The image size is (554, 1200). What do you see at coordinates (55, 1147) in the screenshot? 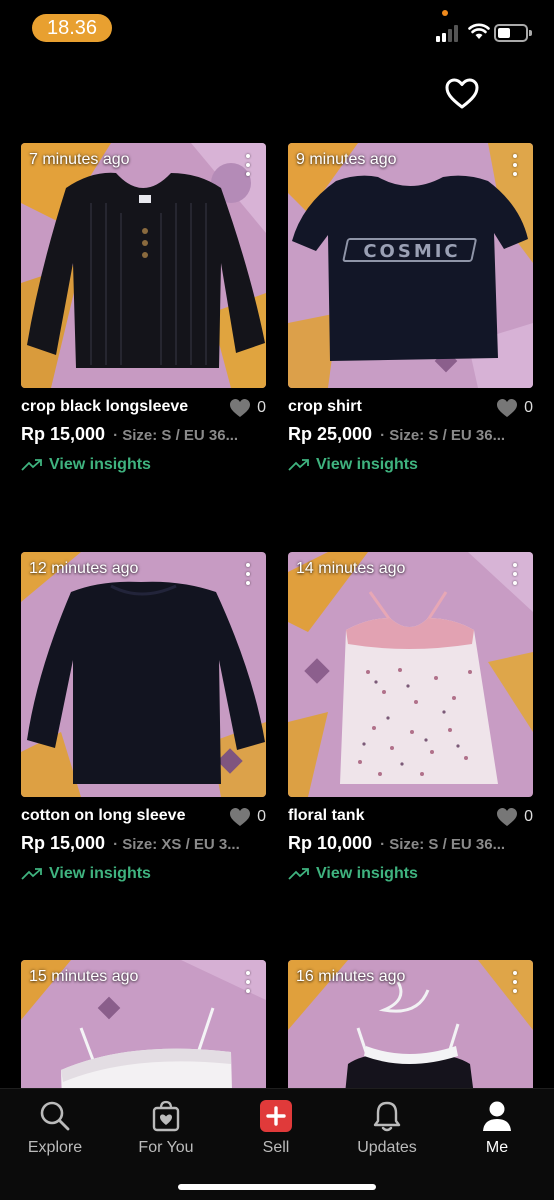
I see `nav-label: Explore` at bounding box center [55, 1147].